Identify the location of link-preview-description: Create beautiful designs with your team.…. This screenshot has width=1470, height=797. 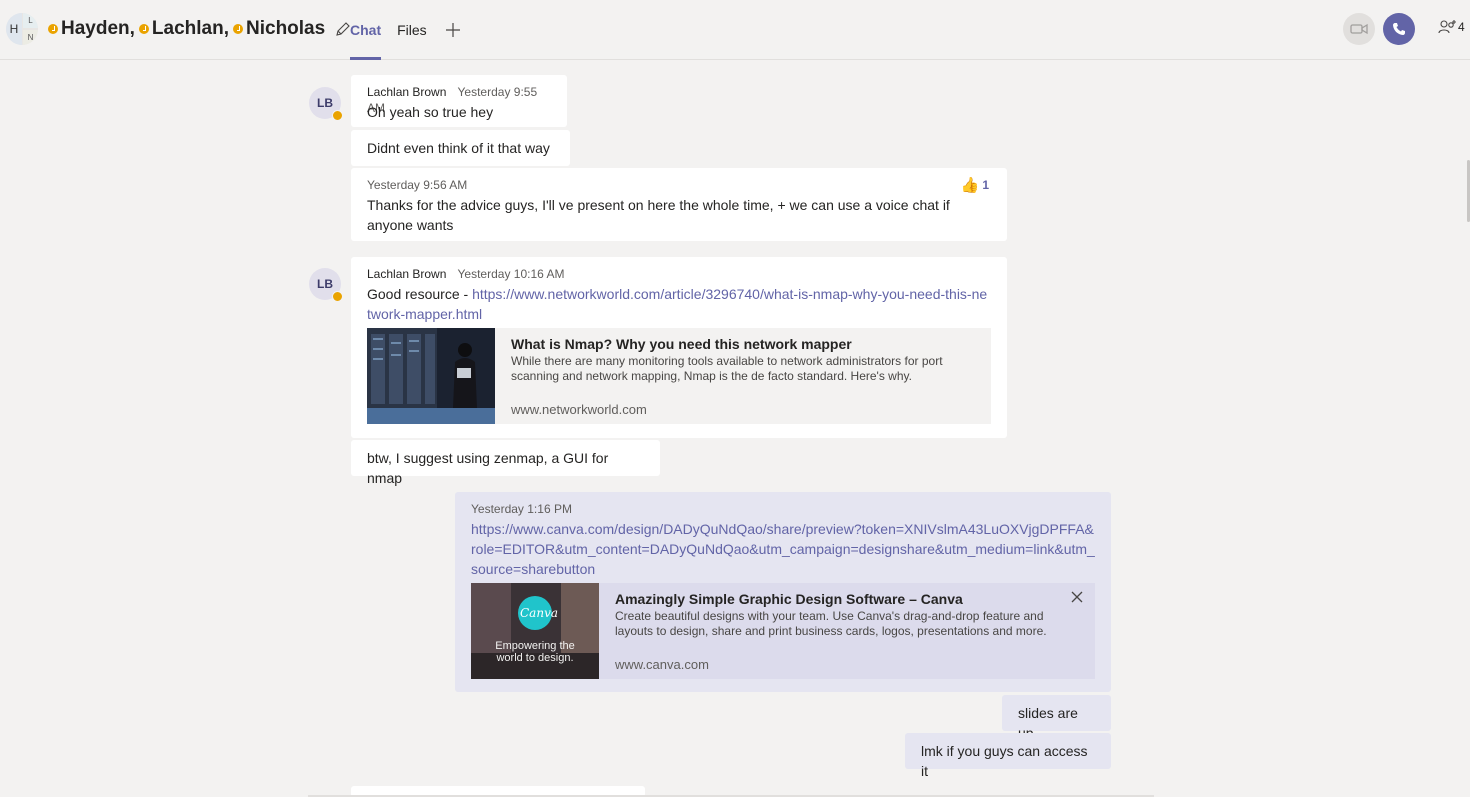
(831, 623).